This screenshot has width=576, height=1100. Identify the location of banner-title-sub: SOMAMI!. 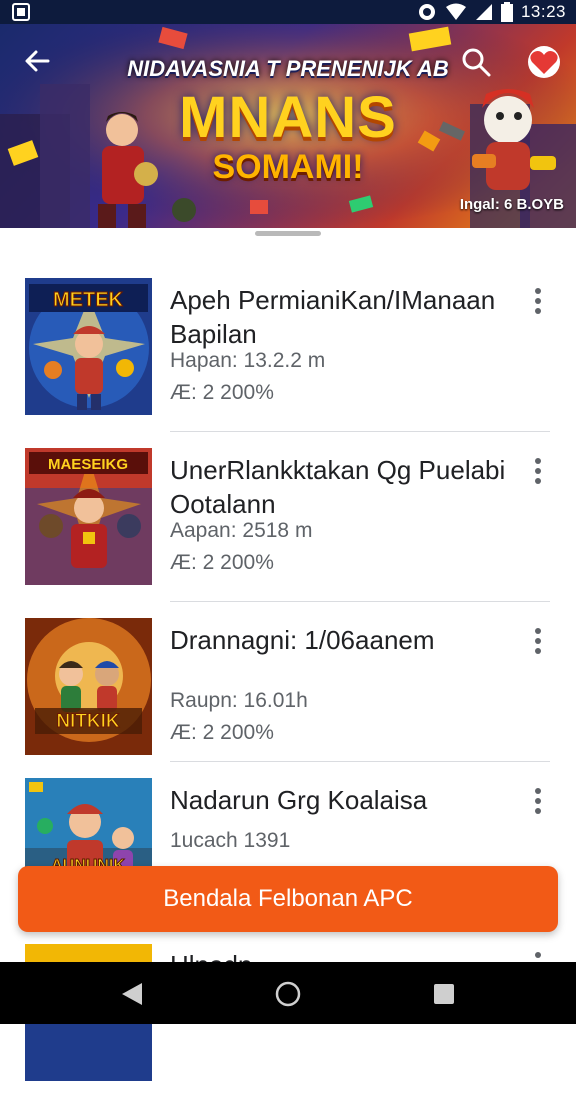
(288, 167).